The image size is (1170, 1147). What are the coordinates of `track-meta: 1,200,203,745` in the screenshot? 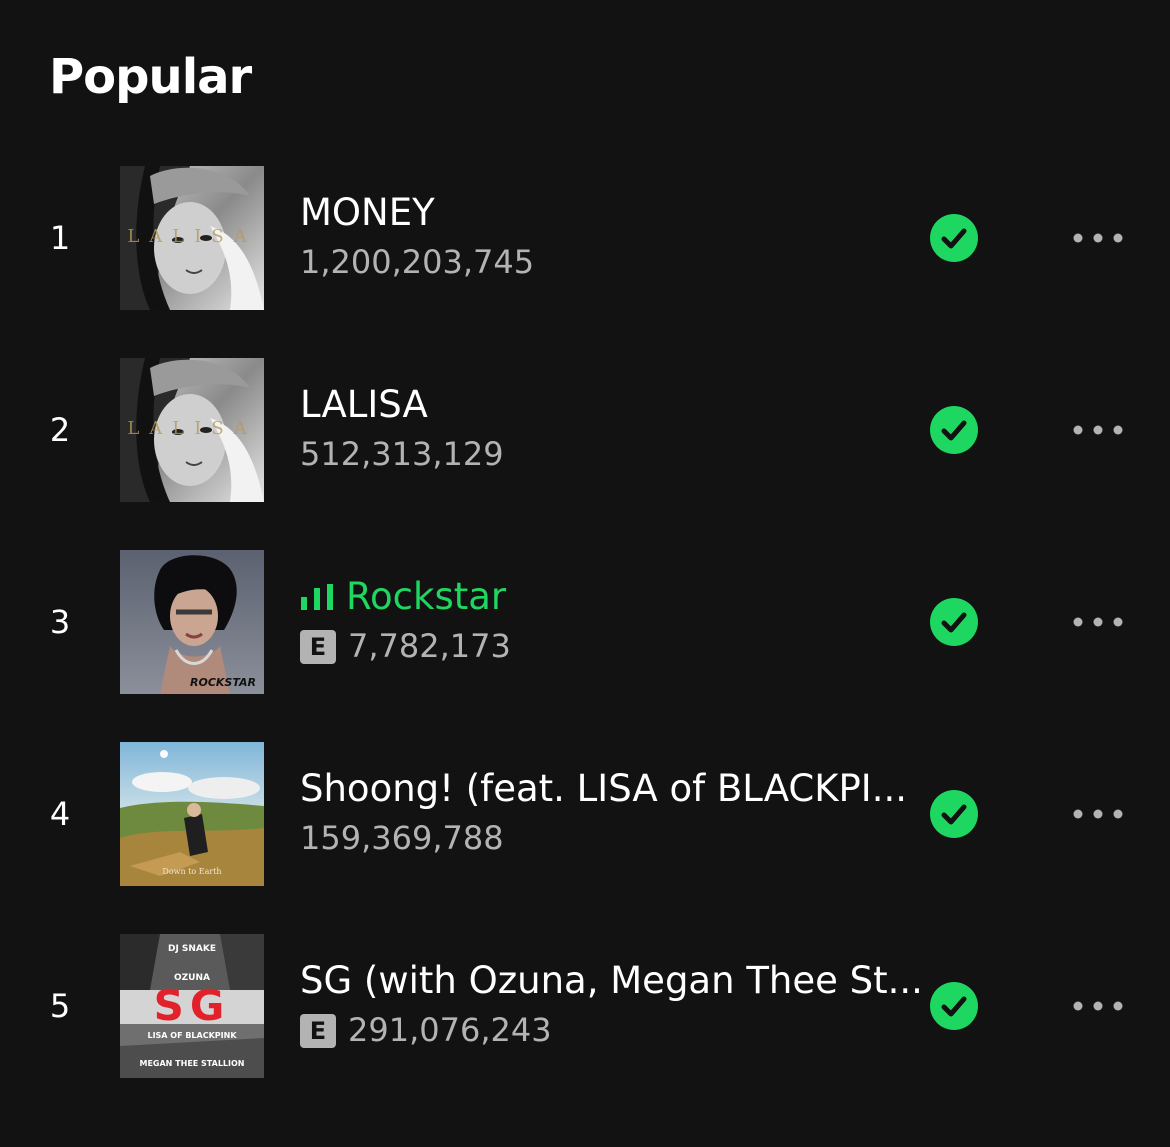 It's located at (595, 262).